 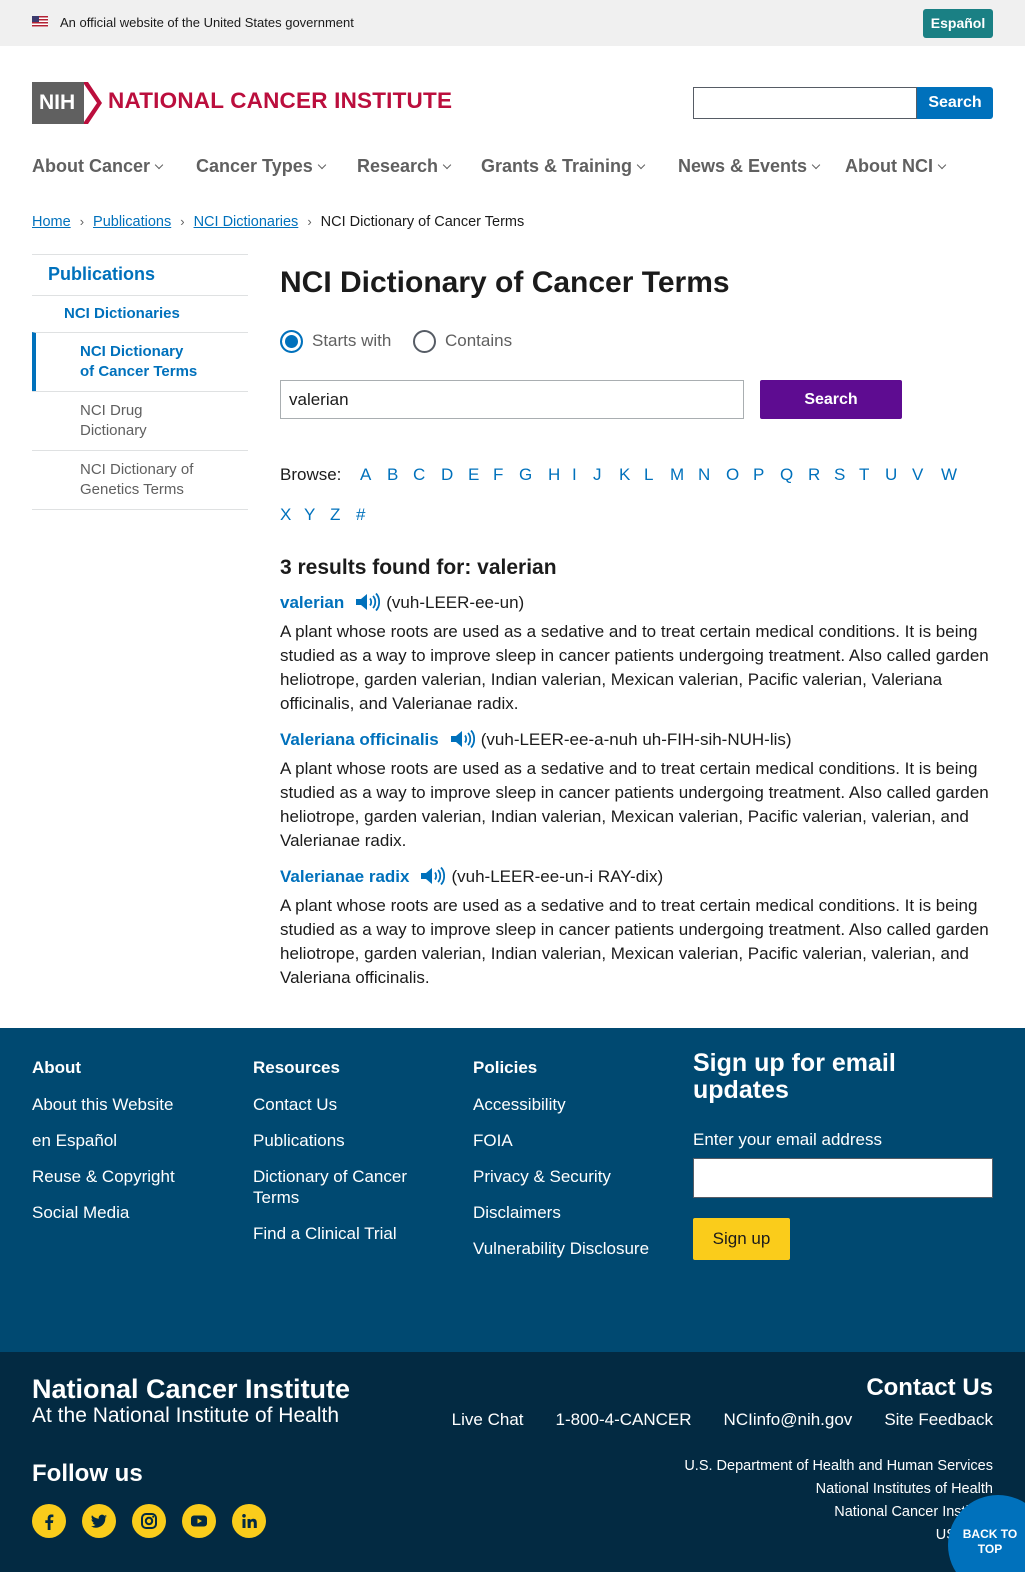 What do you see at coordinates (896, 166) in the screenshot?
I see `nav-about-nci: About NCI` at bounding box center [896, 166].